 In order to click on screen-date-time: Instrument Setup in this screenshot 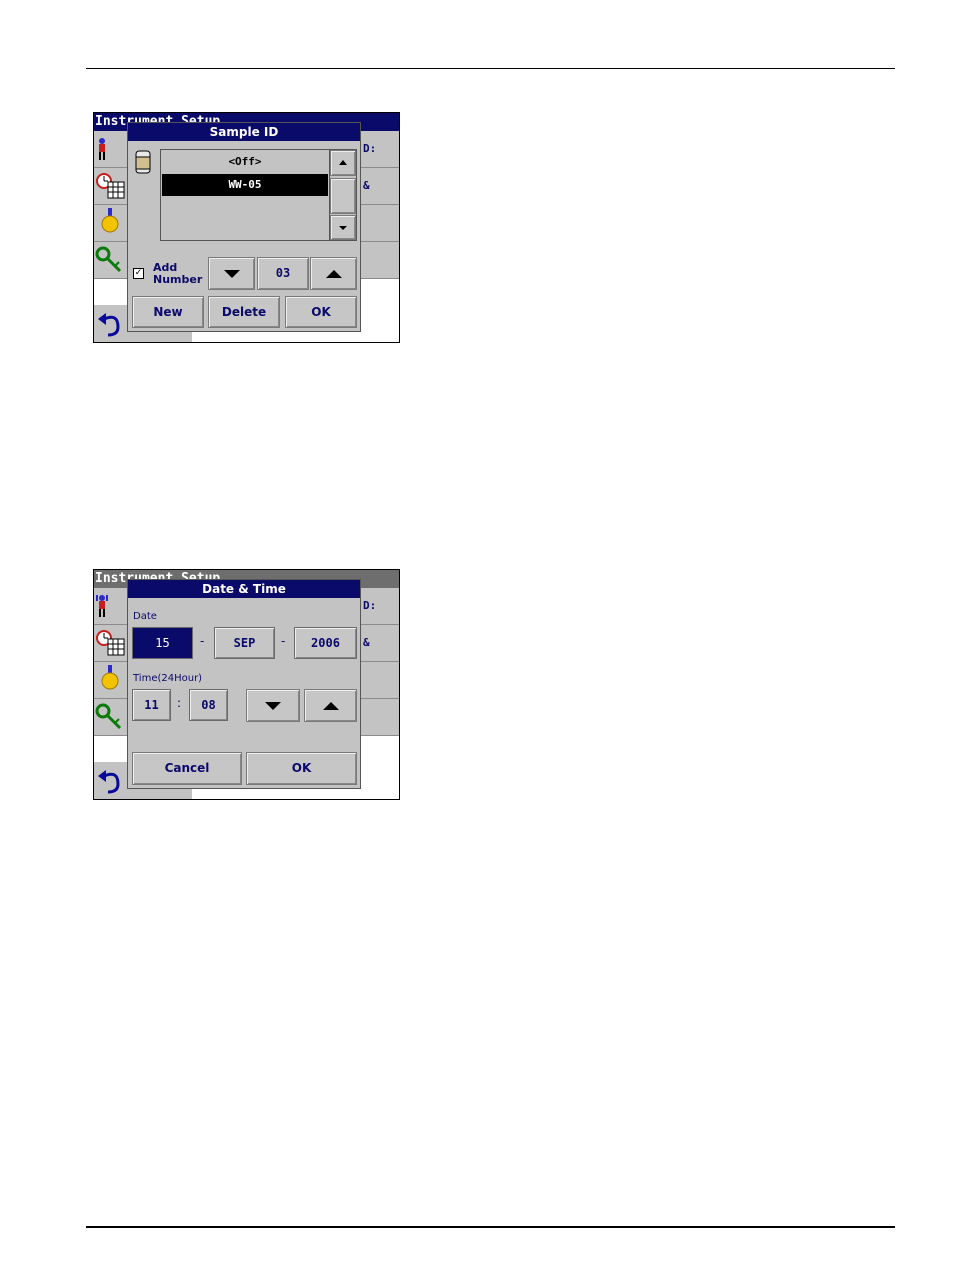, I will do `click(246, 684)`.